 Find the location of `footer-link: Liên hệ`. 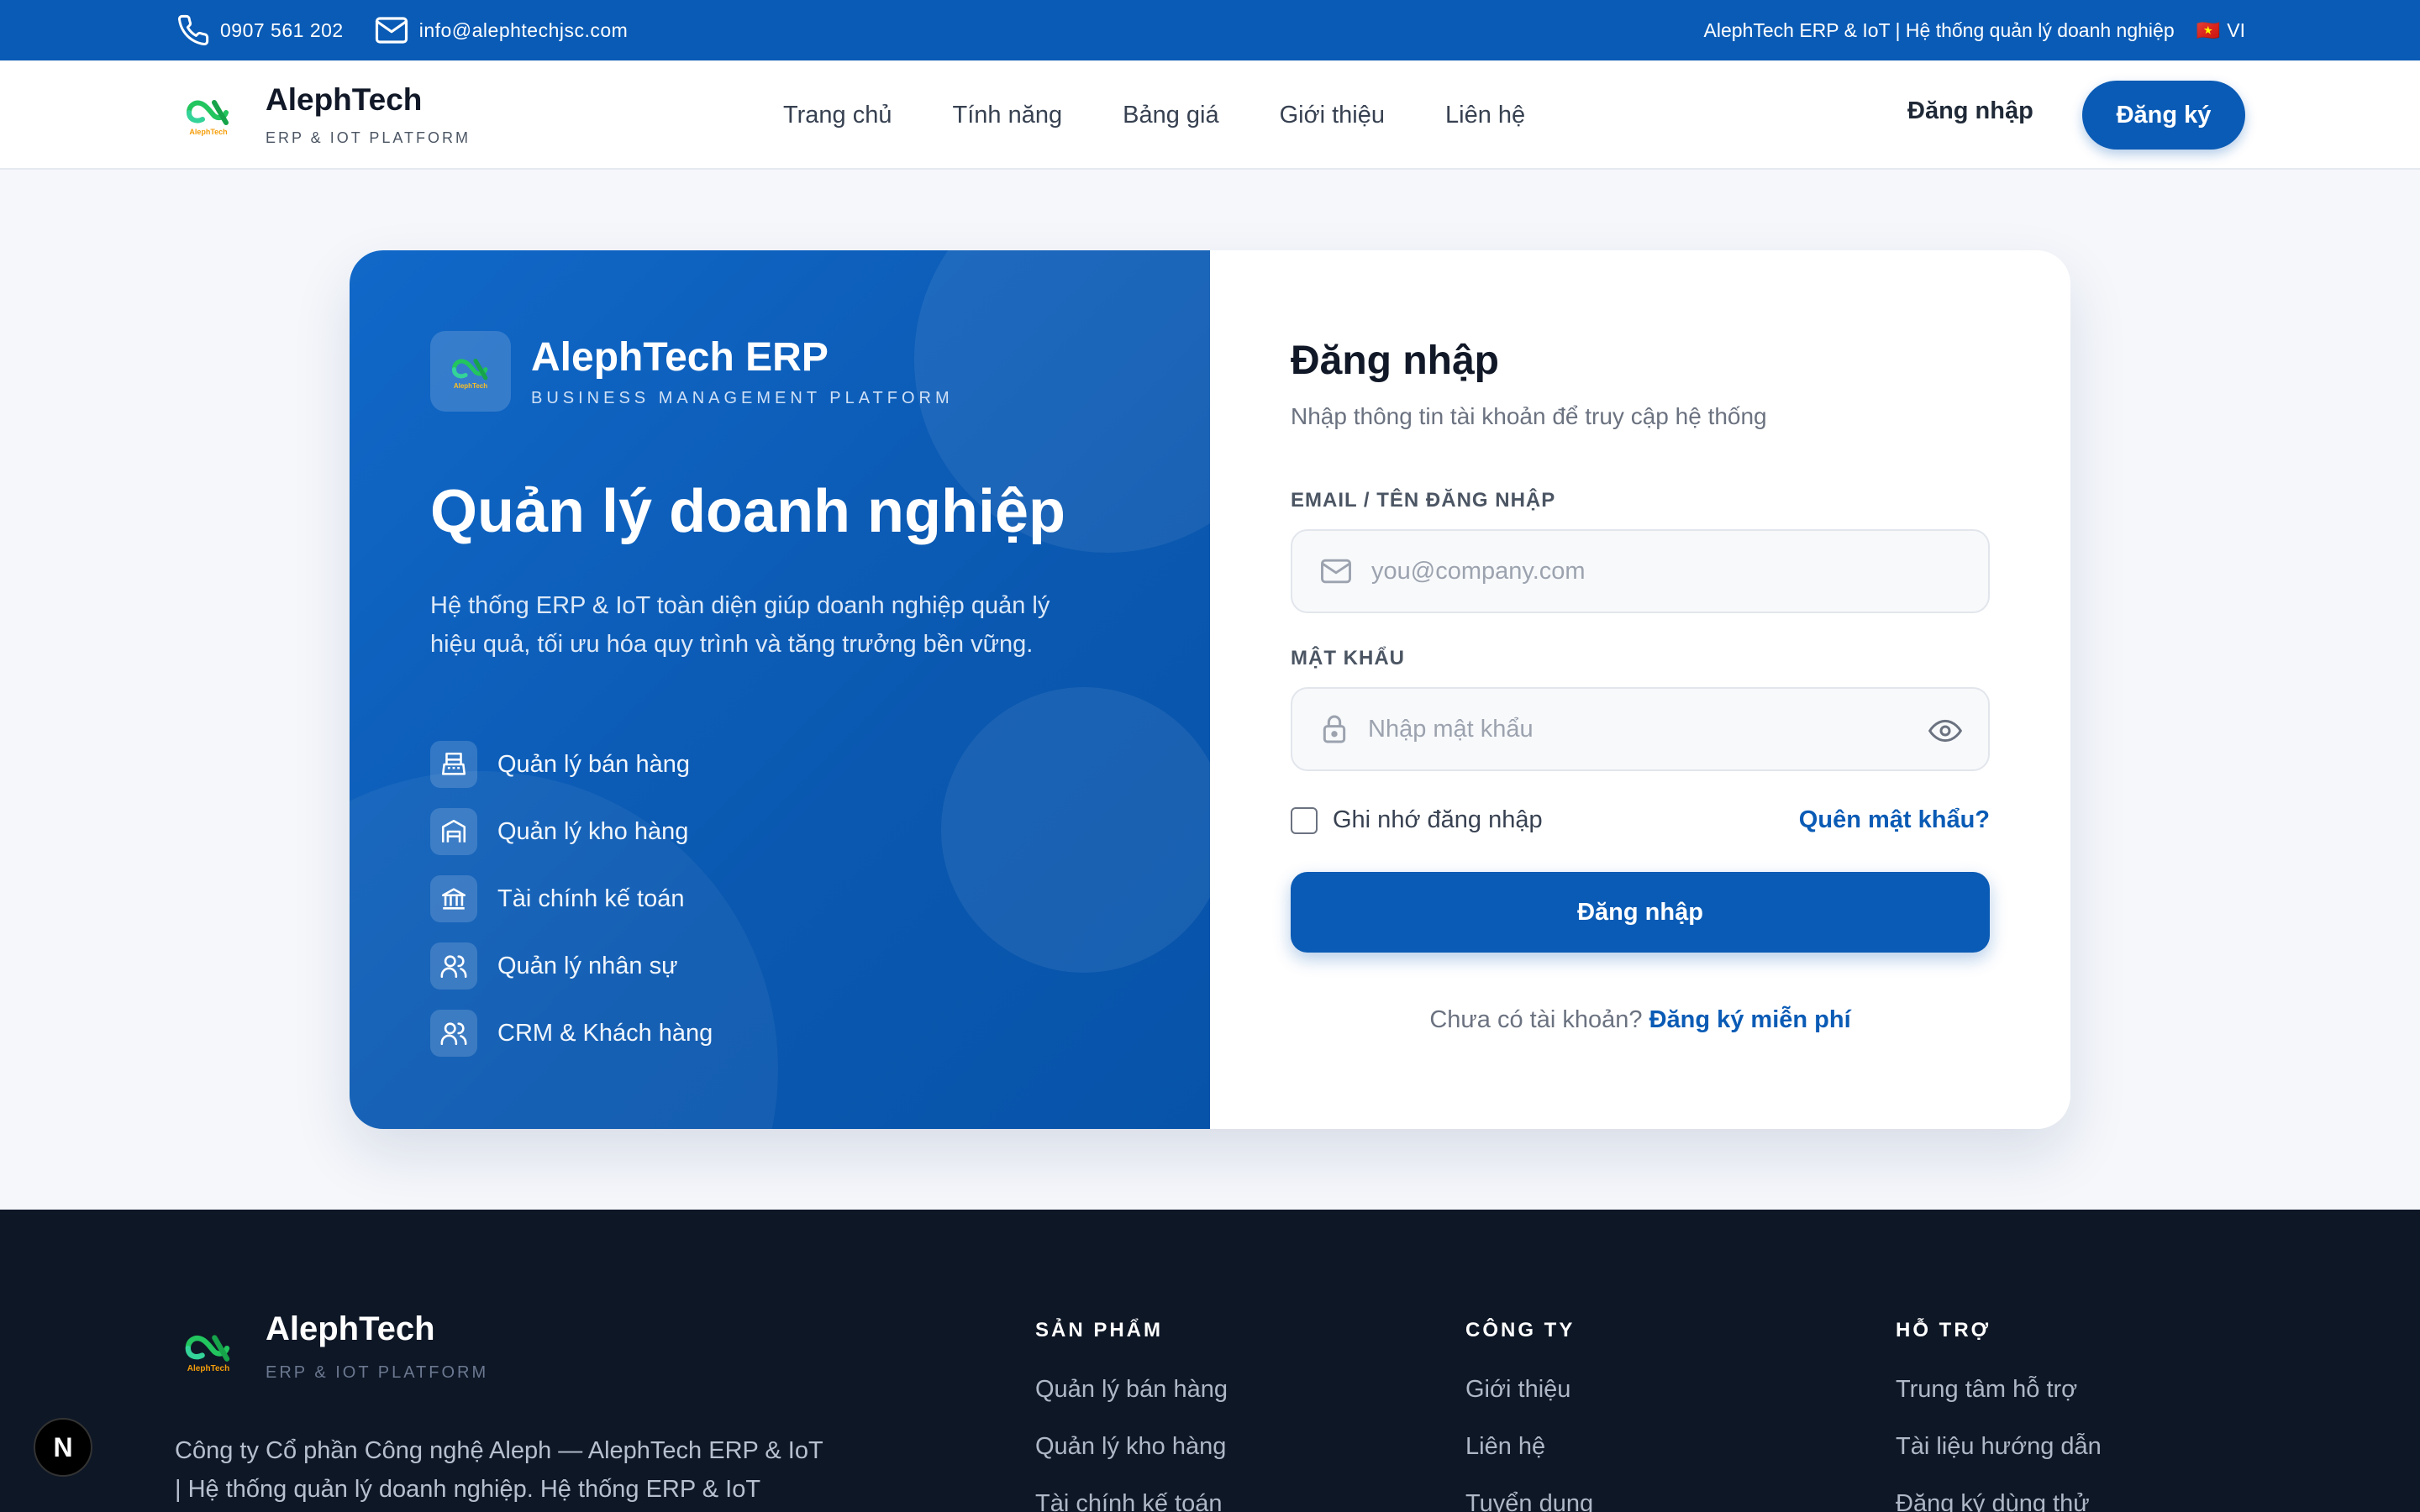

footer-link: Liên hệ is located at coordinates (1529, 1461).